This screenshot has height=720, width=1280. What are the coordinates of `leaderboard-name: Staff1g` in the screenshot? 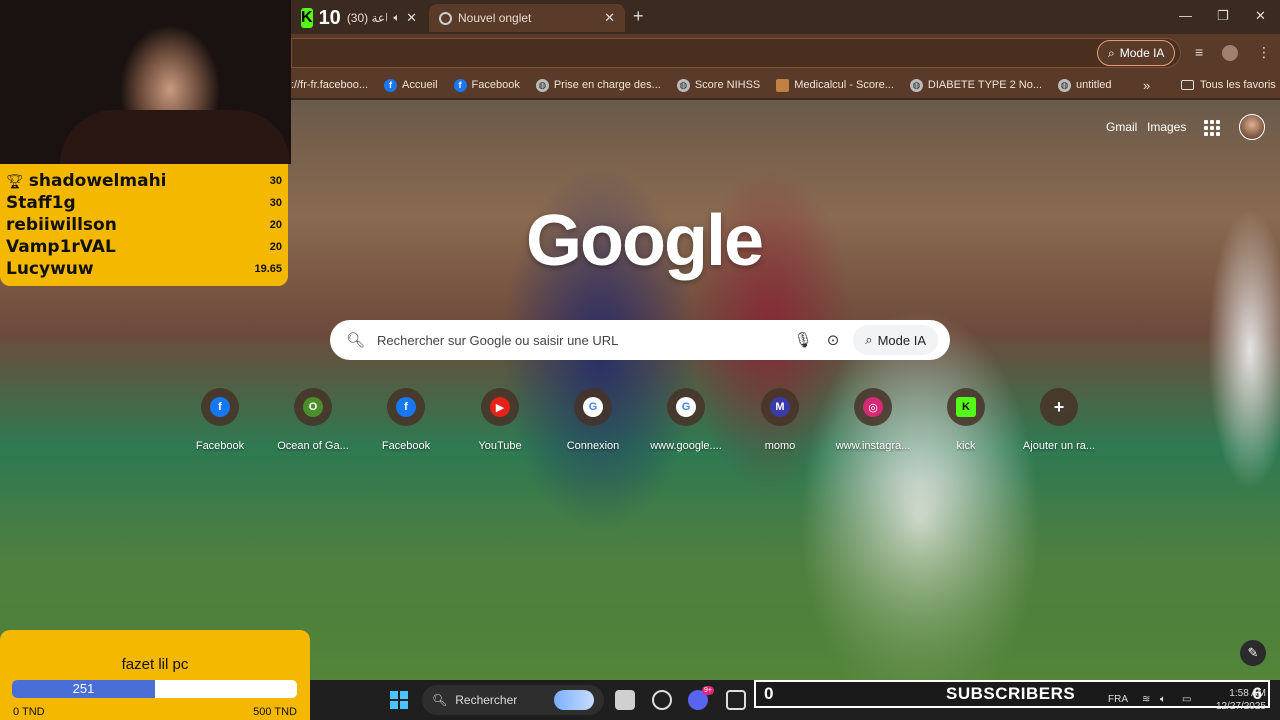 It's located at (41, 203).